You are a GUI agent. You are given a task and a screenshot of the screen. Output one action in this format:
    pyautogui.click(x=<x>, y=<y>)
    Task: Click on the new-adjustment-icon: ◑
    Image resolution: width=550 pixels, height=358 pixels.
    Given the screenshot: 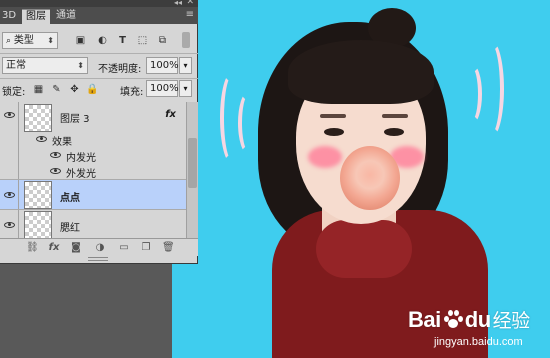 What is the action you would take?
    pyautogui.click(x=100, y=248)
    